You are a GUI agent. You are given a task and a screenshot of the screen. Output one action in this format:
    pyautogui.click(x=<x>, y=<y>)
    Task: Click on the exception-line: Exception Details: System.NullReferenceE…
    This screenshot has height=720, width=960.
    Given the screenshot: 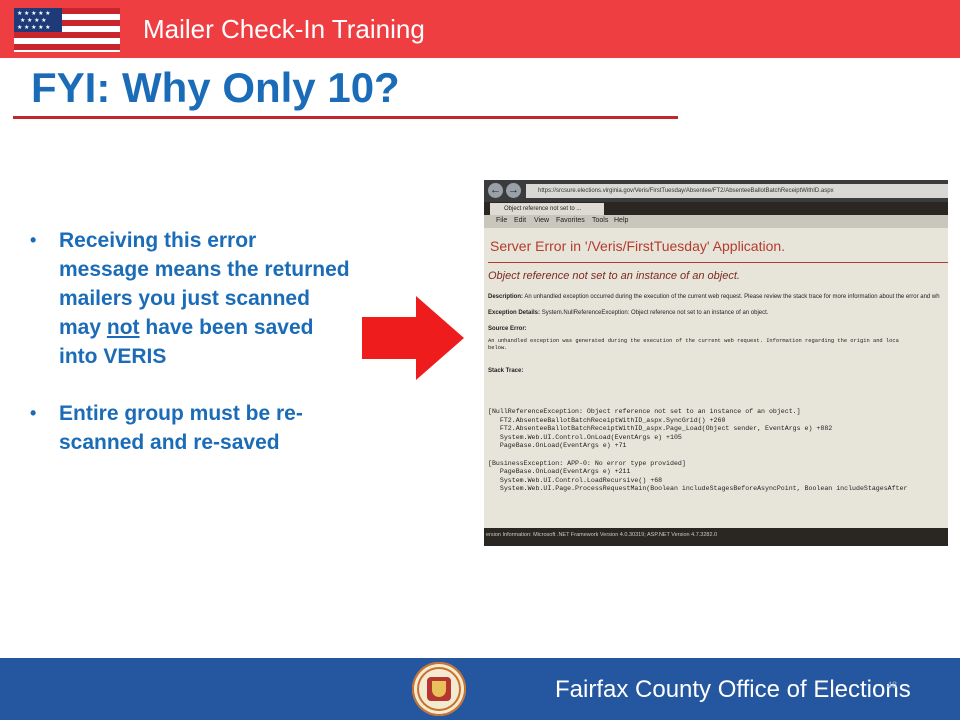 What is the action you would take?
    pyautogui.click(x=628, y=313)
    